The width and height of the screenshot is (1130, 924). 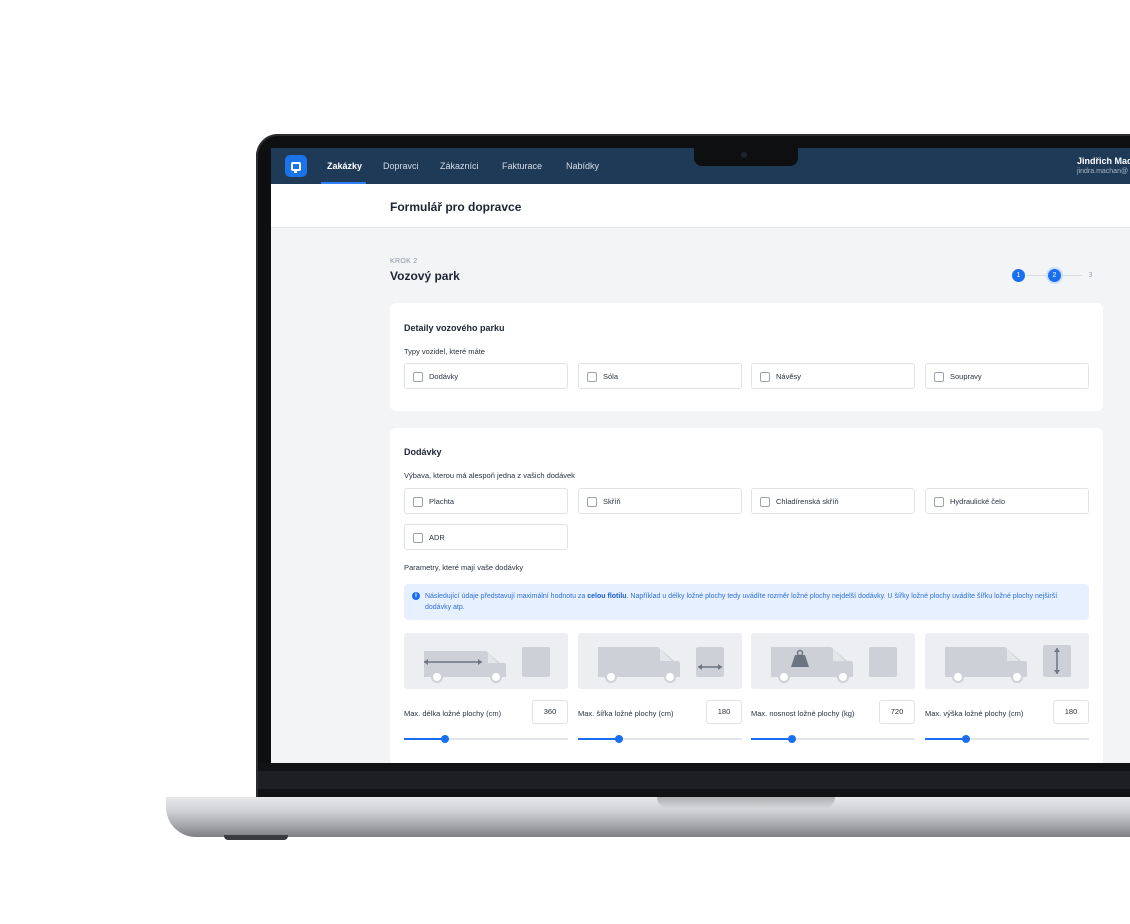 I want to click on checkbox-label: Dodávky, so click(x=444, y=376).